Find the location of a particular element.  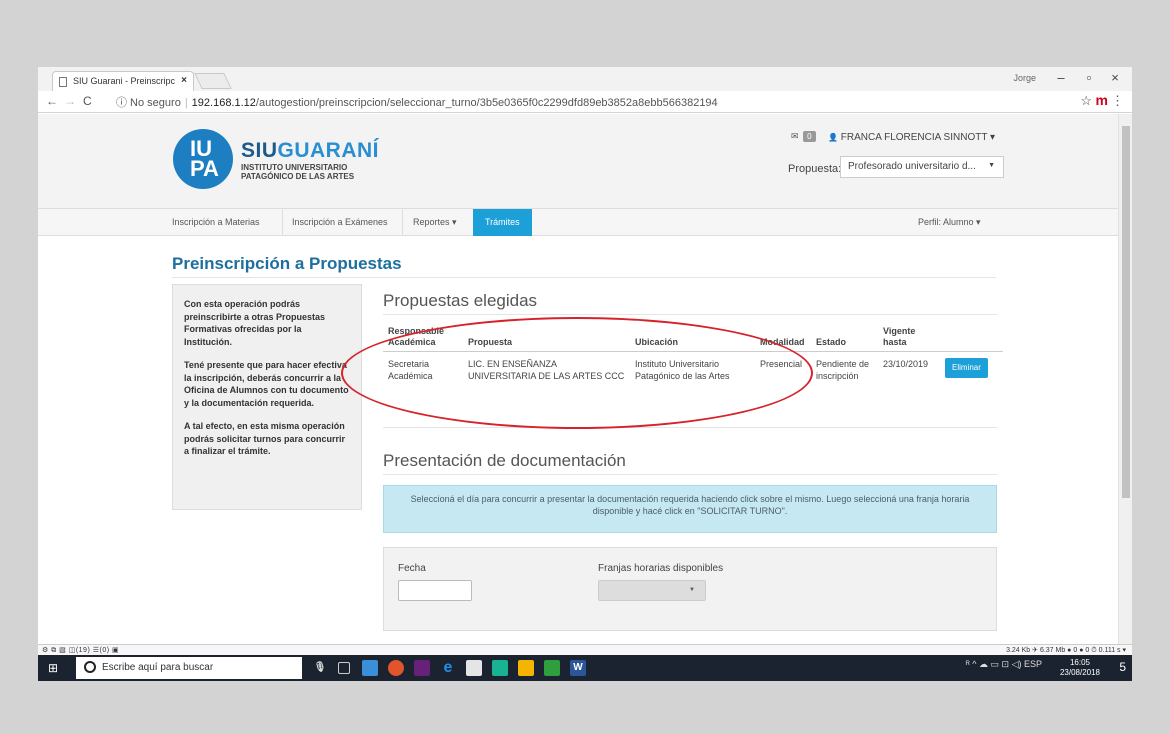

col-vigente: Vigente hasta is located at coordinates (909, 339).